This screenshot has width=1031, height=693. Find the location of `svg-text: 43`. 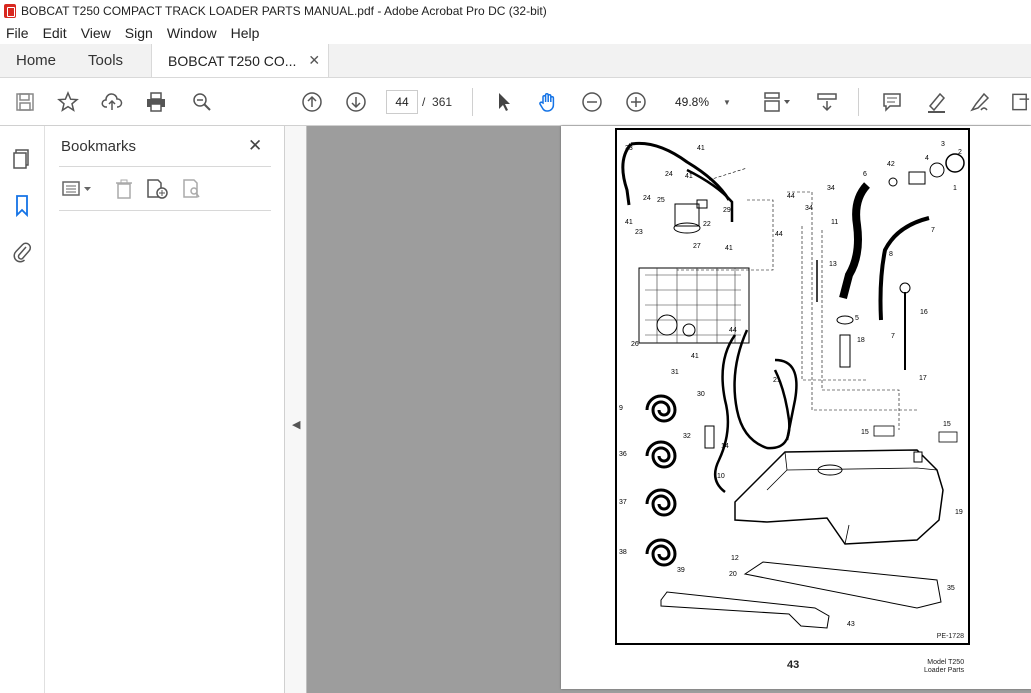

svg-text: 43 is located at coordinates (851, 624).